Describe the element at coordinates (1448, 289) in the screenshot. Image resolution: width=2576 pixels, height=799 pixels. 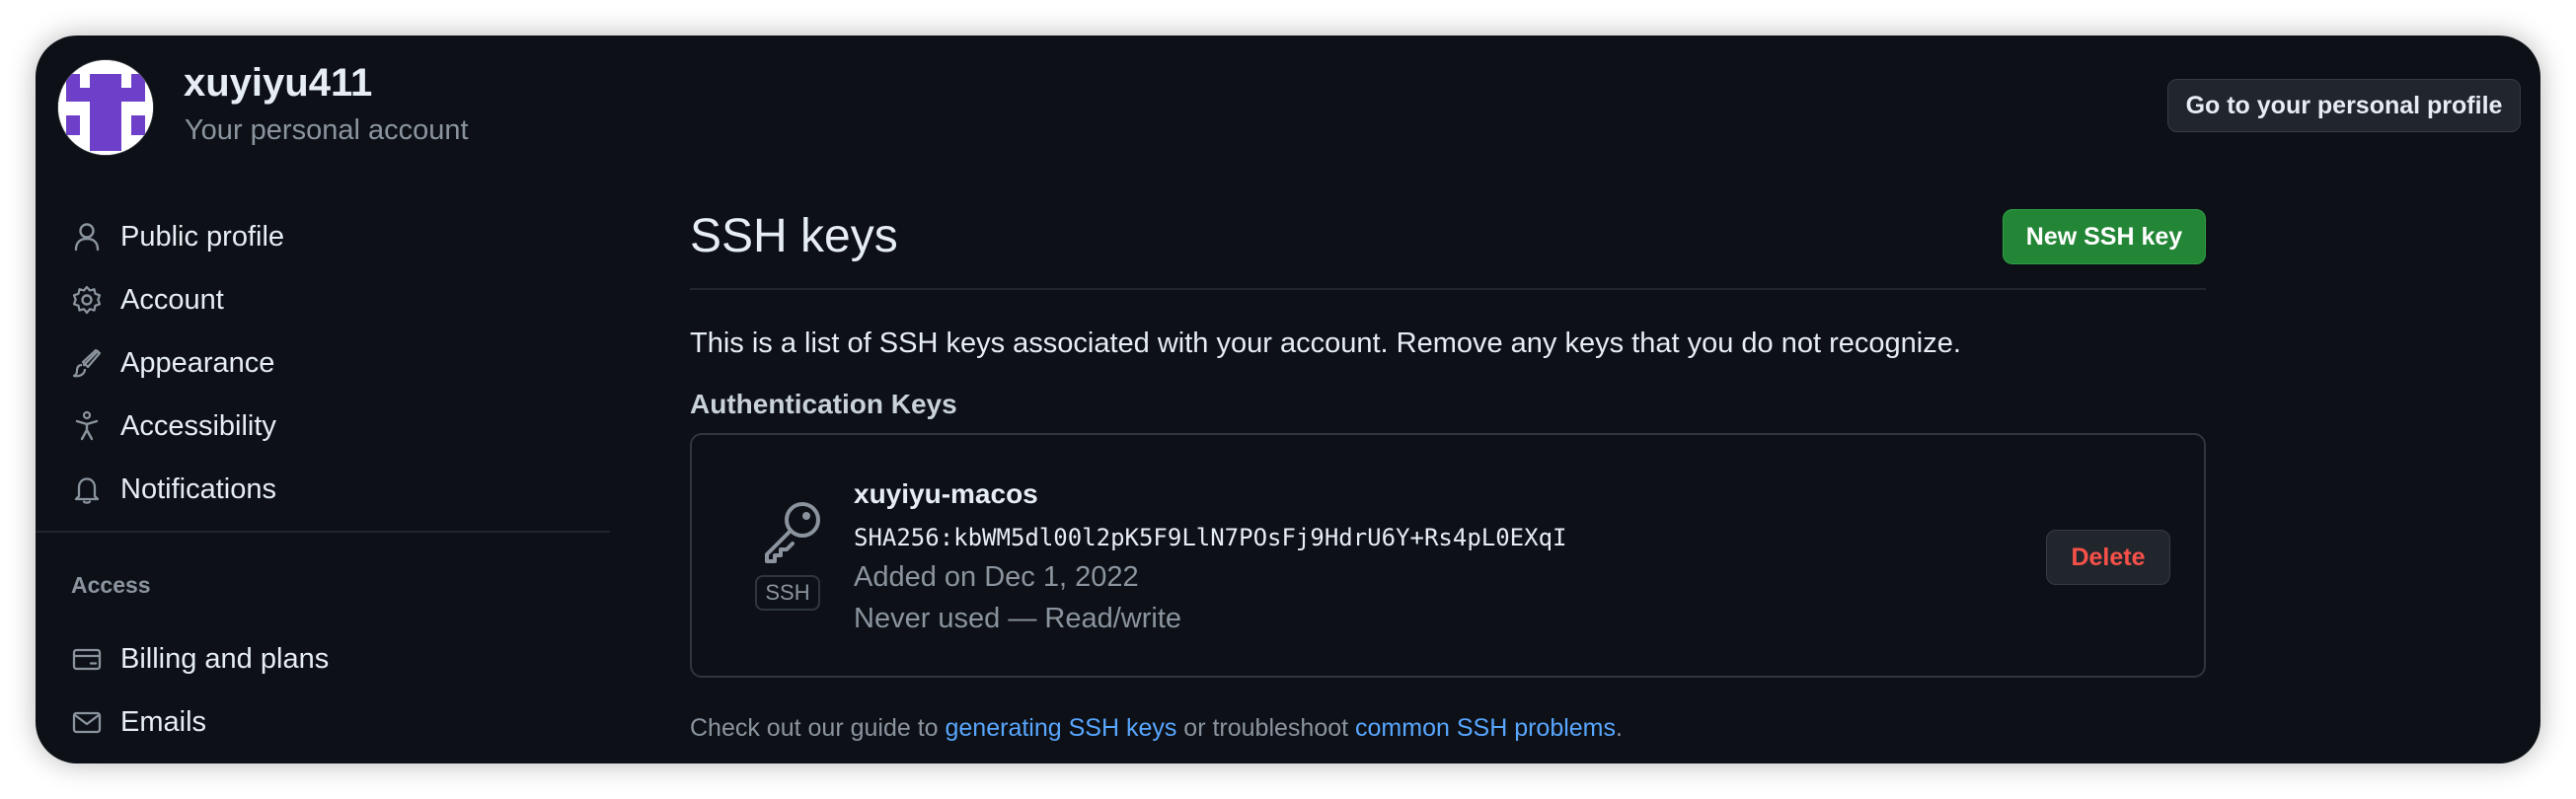
I see `title-divider` at that location.